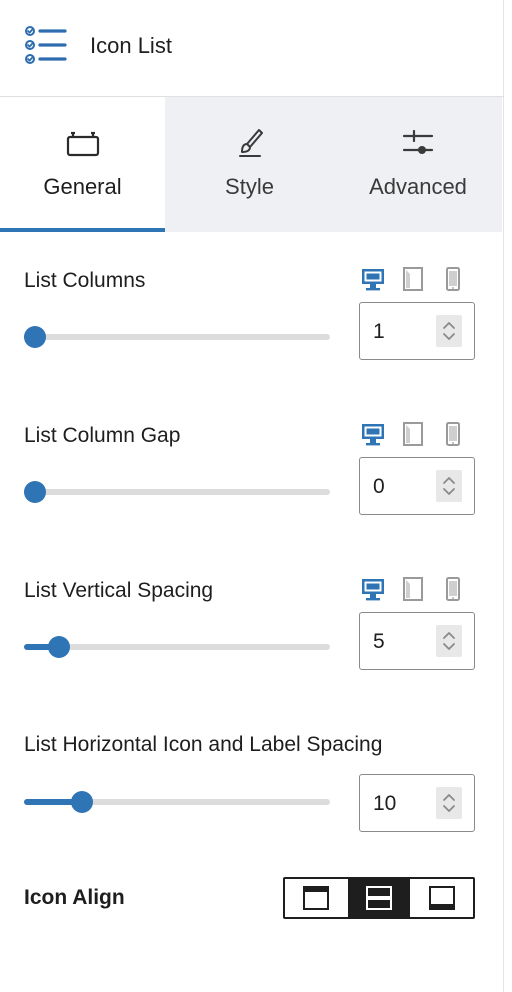  I want to click on list-vertical-spacing-slider, so click(177, 647).